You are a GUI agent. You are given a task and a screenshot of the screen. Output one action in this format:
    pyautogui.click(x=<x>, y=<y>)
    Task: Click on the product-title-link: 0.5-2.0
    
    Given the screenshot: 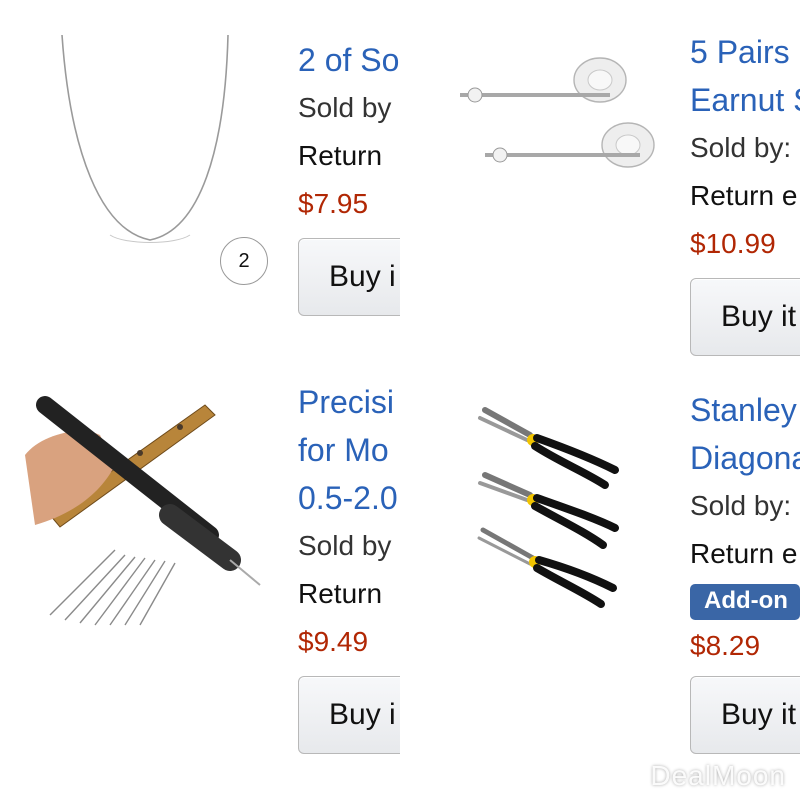 What is the action you would take?
    pyautogui.click(x=349, y=498)
    